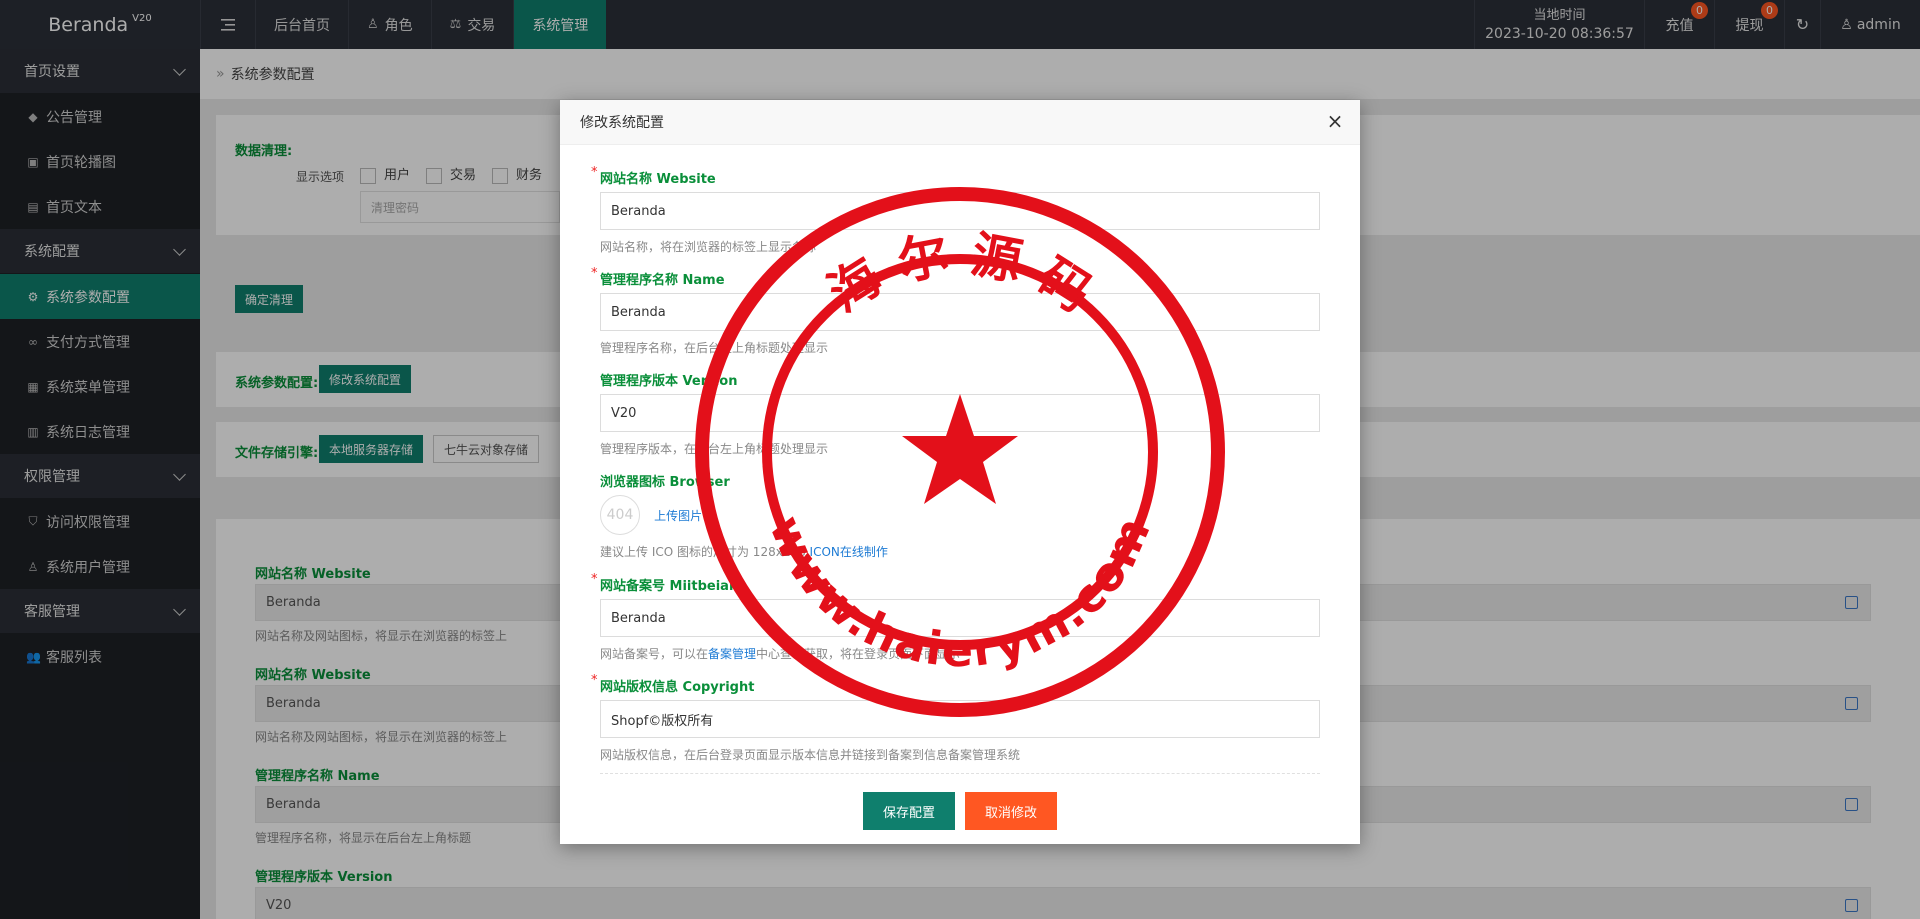 The height and width of the screenshot is (919, 1920). What do you see at coordinates (960, 773) in the screenshot?
I see `divider` at bounding box center [960, 773].